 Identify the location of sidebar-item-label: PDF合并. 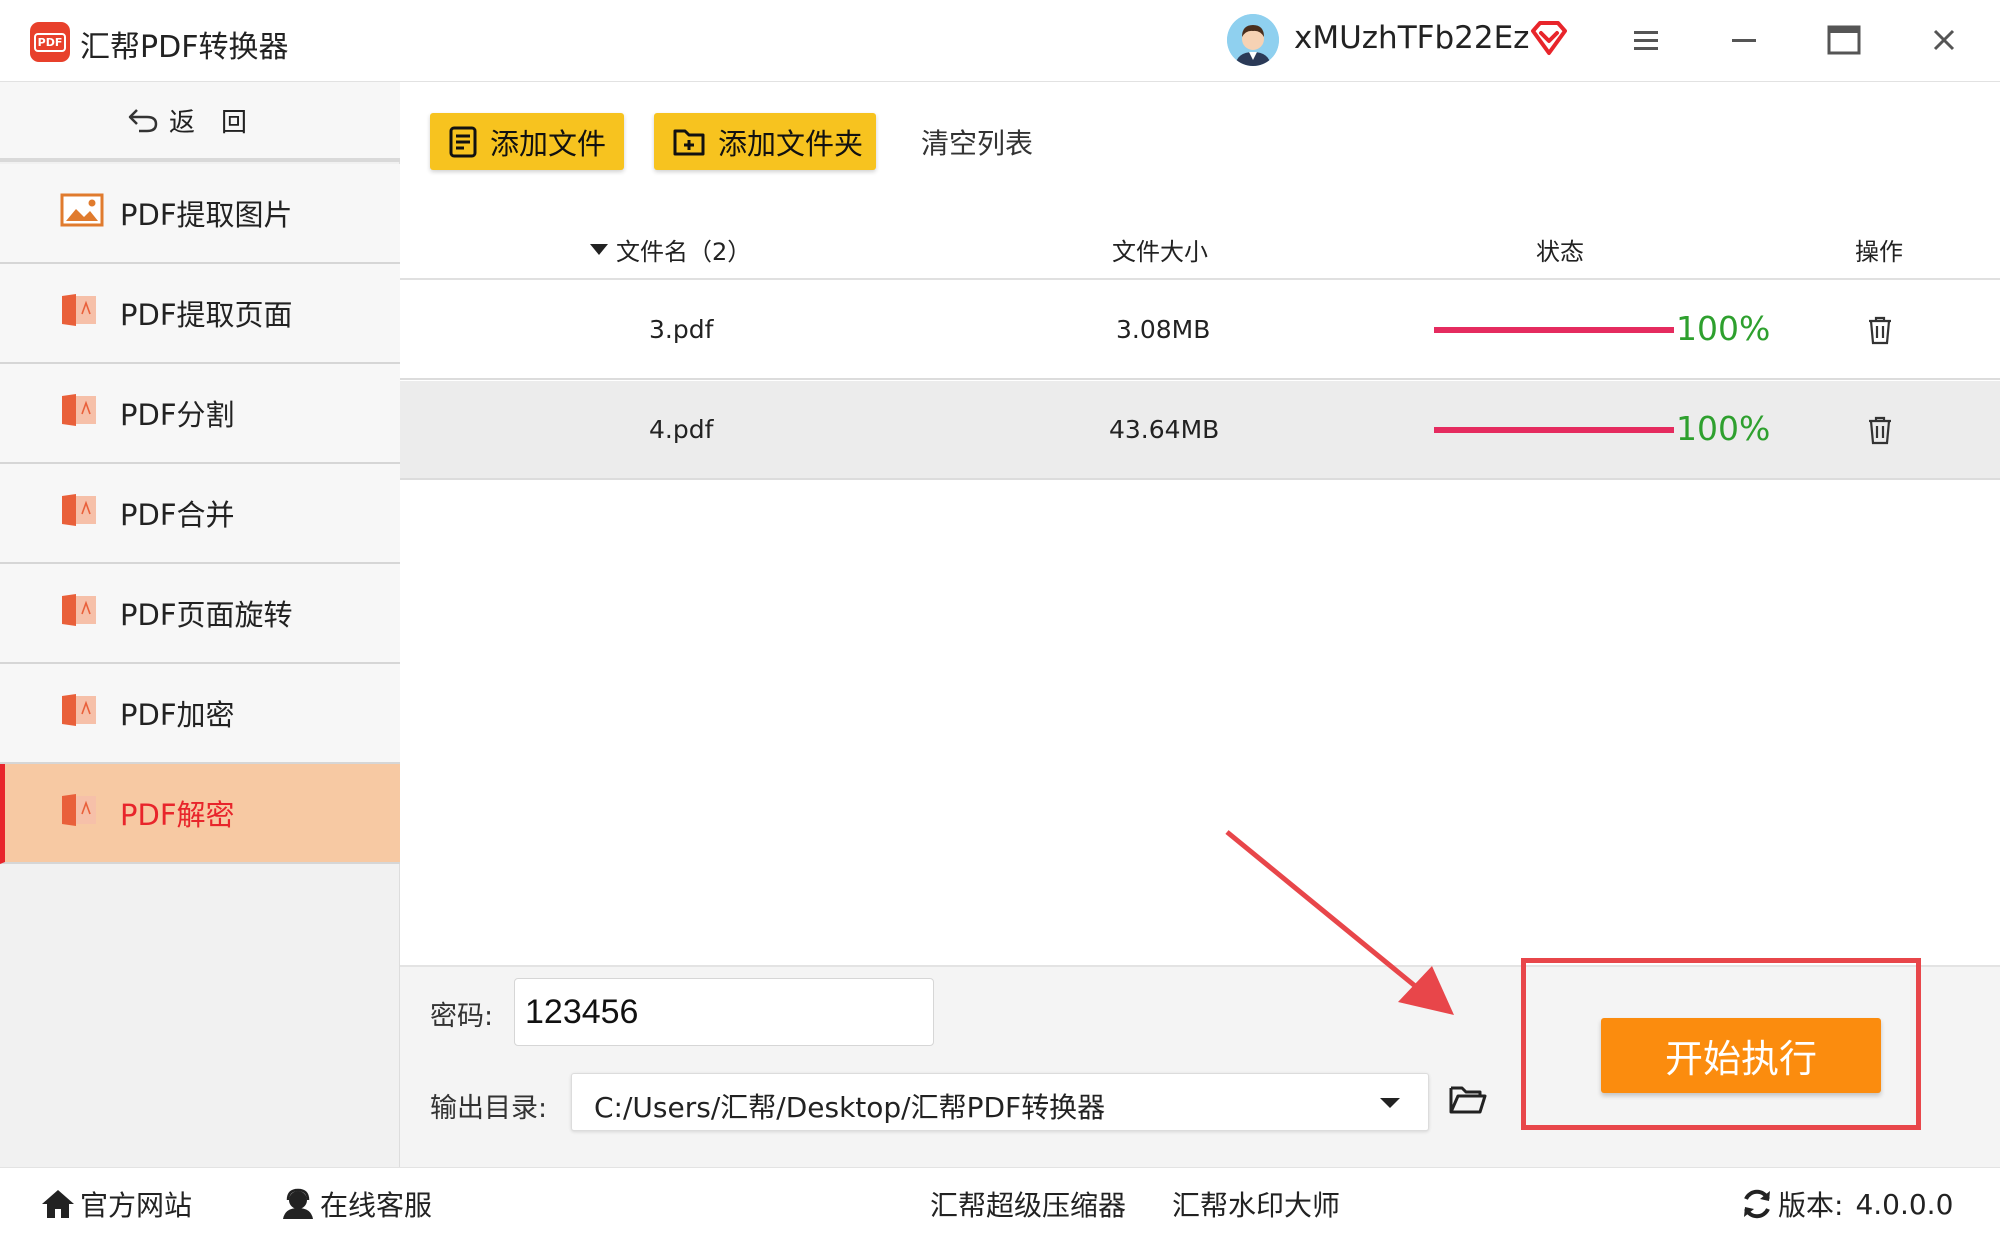
(177, 515).